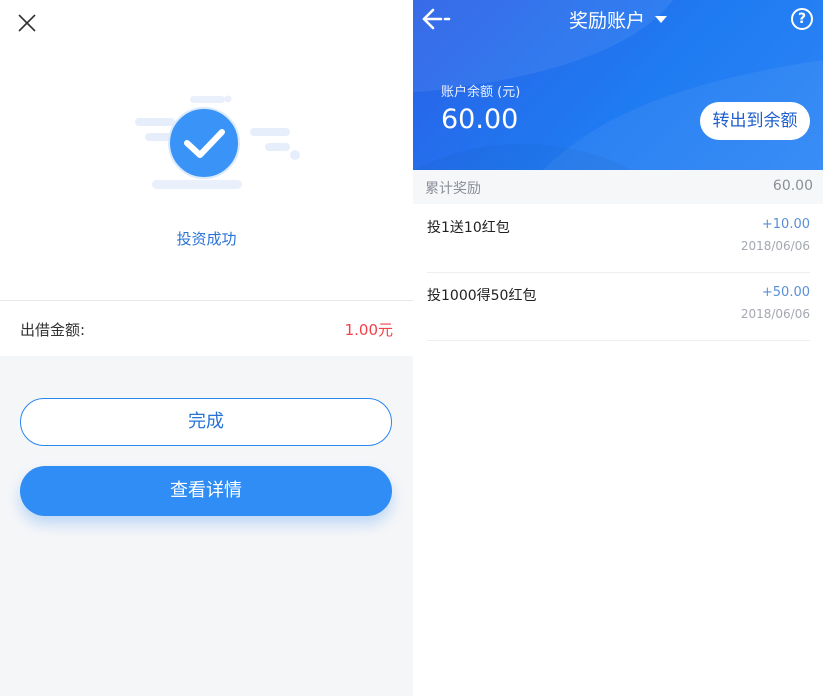 This screenshot has height=696, width=823. Describe the element at coordinates (206, 491) in the screenshot. I see `view-details-button: 查看详情` at that location.